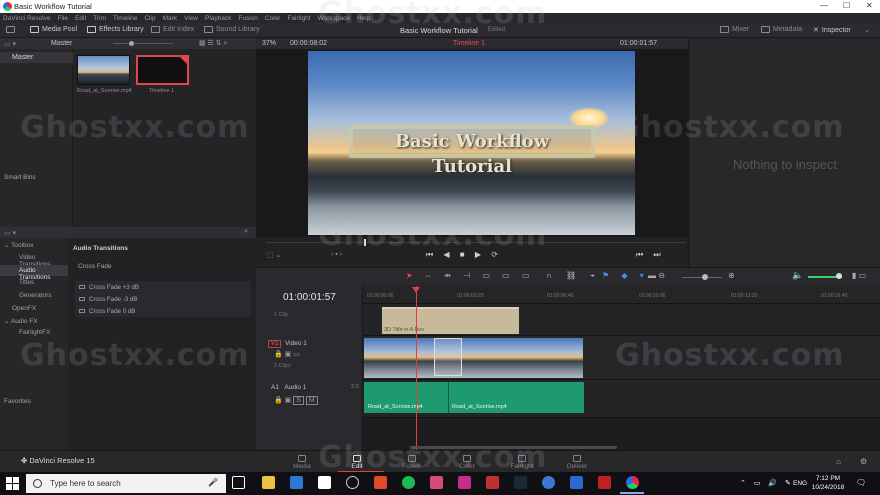 The width and height of the screenshot is (880, 495). Describe the element at coordinates (363, 18) in the screenshot. I see `menu-help: Help` at that location.